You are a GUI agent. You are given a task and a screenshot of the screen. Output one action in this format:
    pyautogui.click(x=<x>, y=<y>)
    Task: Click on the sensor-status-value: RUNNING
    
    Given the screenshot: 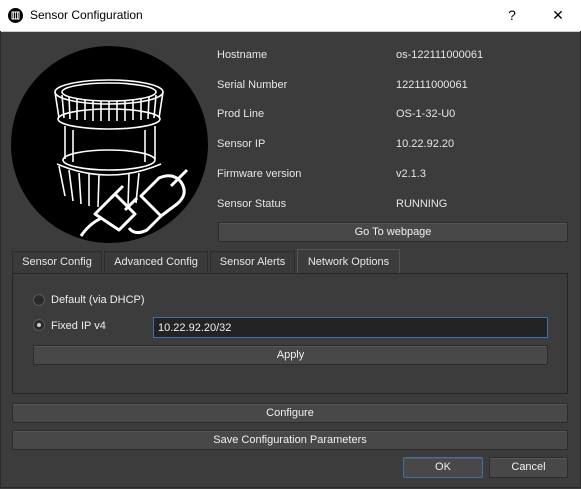 What is the action you would take?
    pyautogui.click(x=422, y=204)
    